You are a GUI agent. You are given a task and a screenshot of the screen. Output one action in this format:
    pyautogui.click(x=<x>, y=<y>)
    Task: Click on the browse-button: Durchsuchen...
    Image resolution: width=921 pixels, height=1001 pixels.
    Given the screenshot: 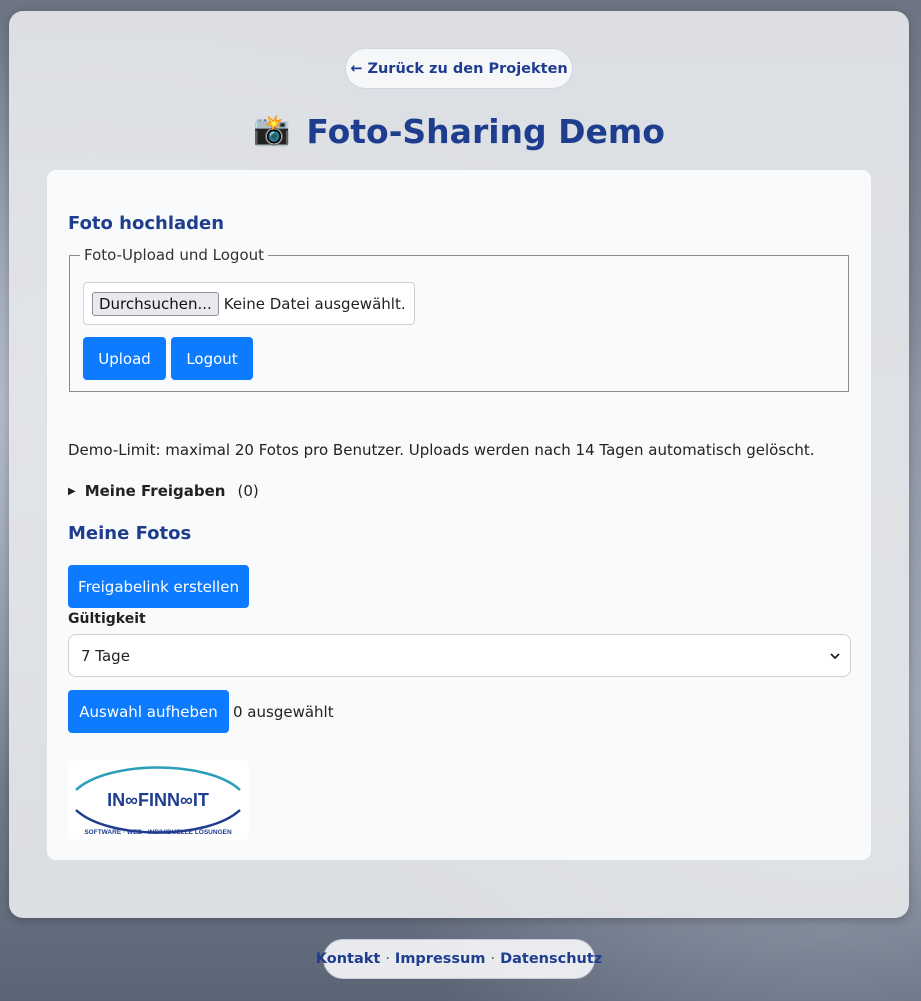 What is the action you would take?
    pyautogui.click(x=155, y=303)
    